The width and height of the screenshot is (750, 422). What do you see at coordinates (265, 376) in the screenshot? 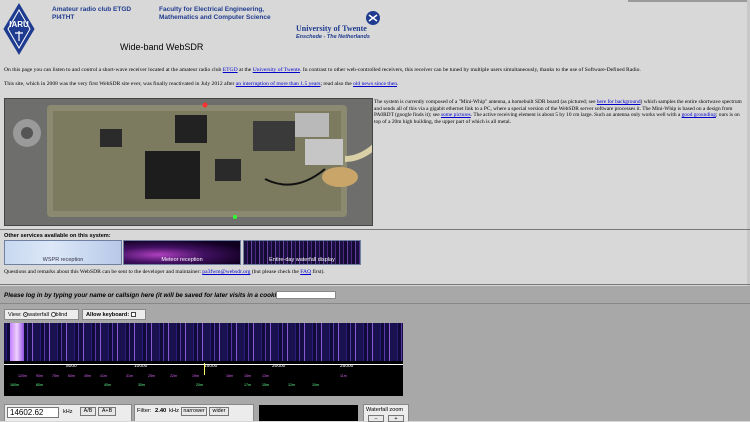
I see `band-label: 13m` at bounding box center [265, 376].